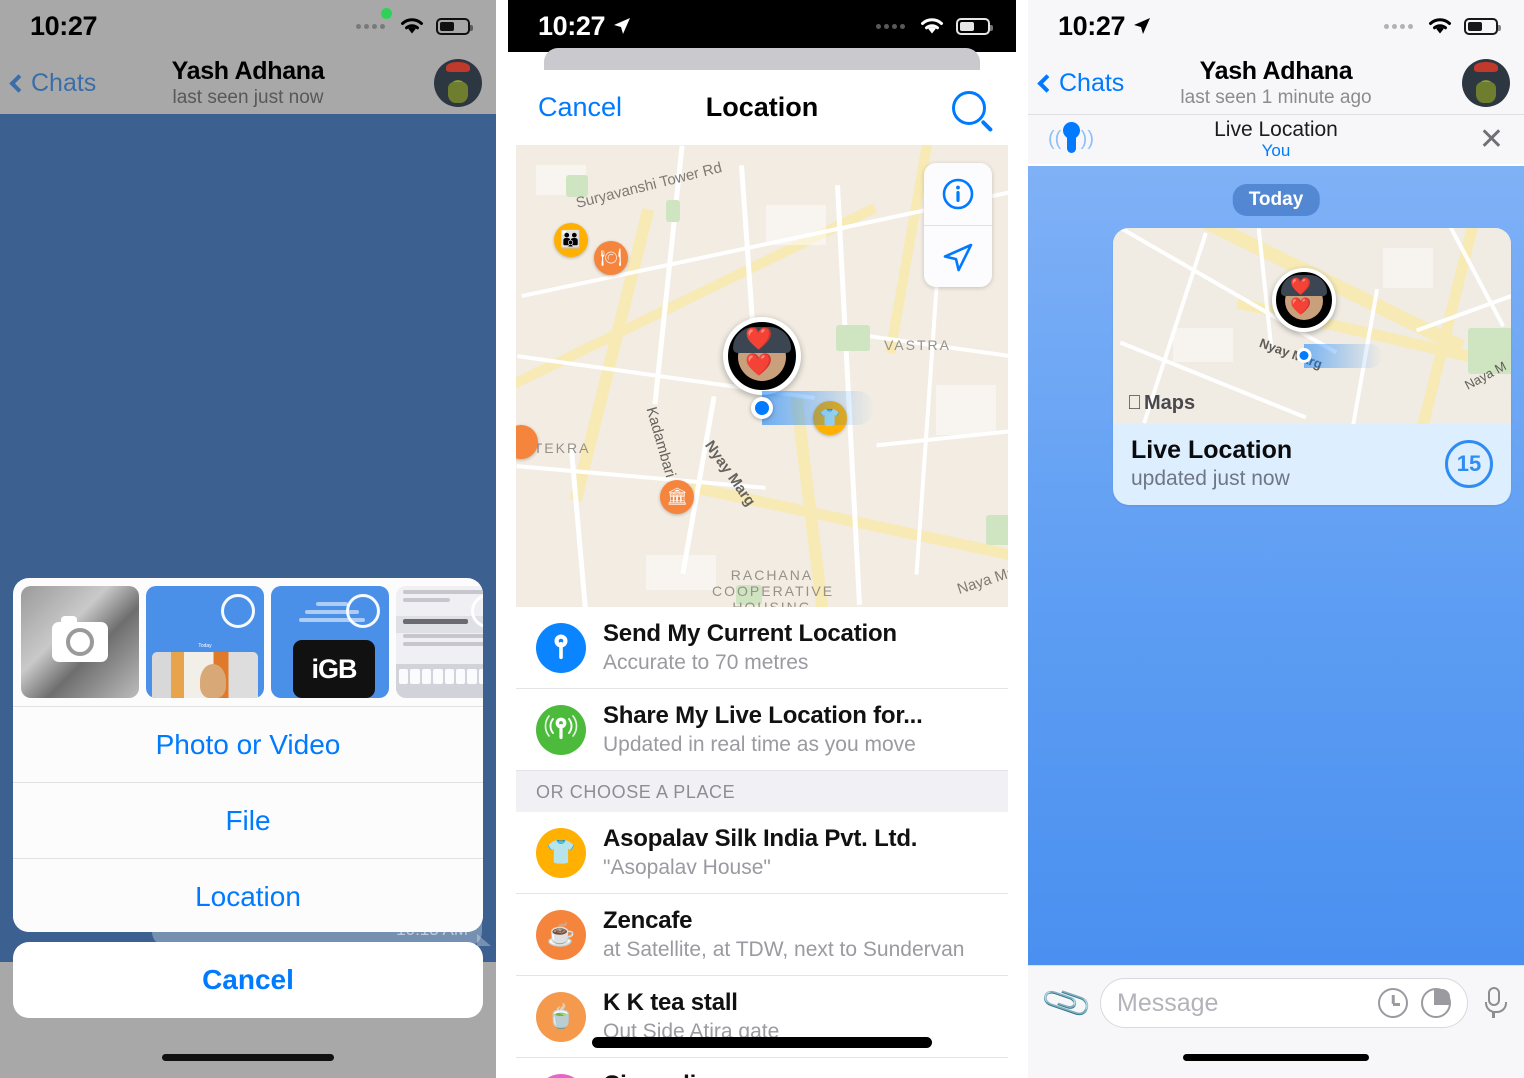 This screenshot has width=1524, height=1078. What do you see at coordinates (205, 642) in the screenshot?
I see `photo-tile-1: Today` at bounding box center [205, 642].